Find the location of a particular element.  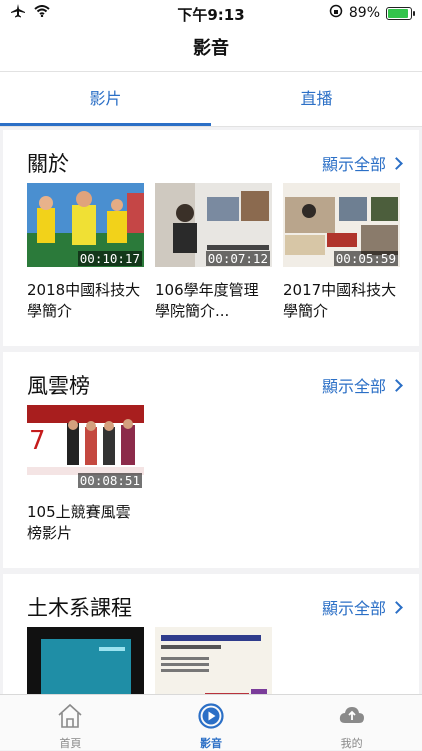

nav-bar: 影音 is located at coordinates (211, 49).